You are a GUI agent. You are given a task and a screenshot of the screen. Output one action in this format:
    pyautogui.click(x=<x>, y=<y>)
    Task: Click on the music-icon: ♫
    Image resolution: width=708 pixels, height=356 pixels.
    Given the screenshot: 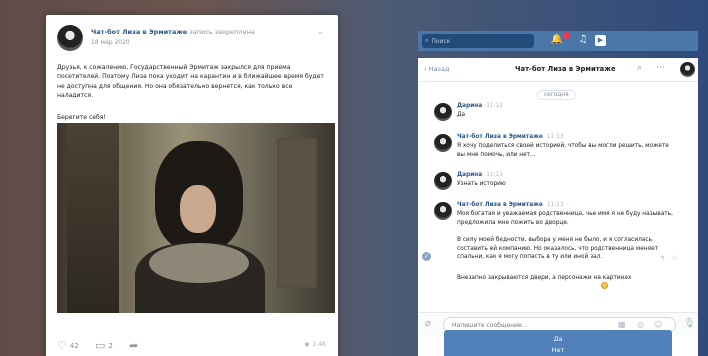 What is the action you would take?
    pyautogui.click(x=583, y=40)
    